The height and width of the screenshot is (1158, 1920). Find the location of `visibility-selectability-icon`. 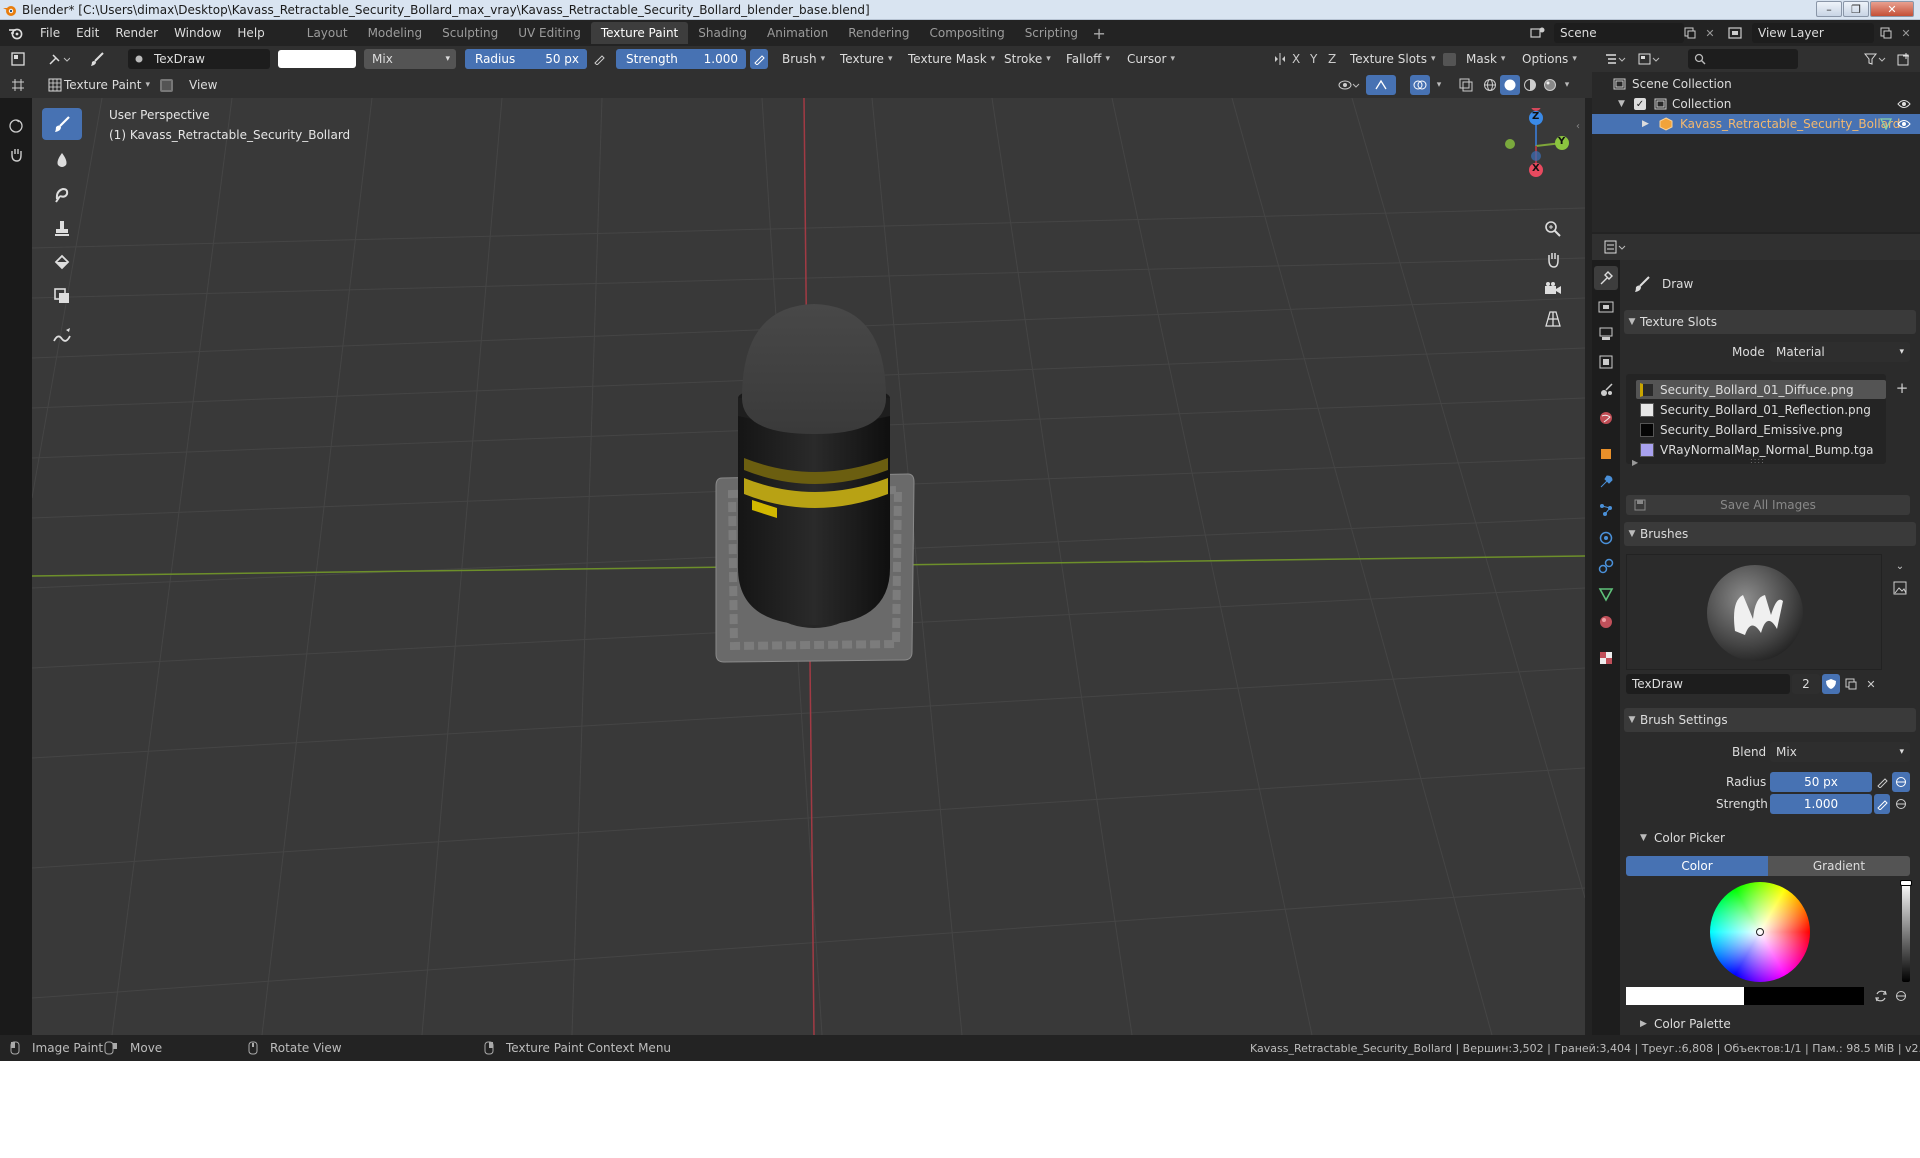

visibility-selectability-icon is located at coordinates (1349, 85).